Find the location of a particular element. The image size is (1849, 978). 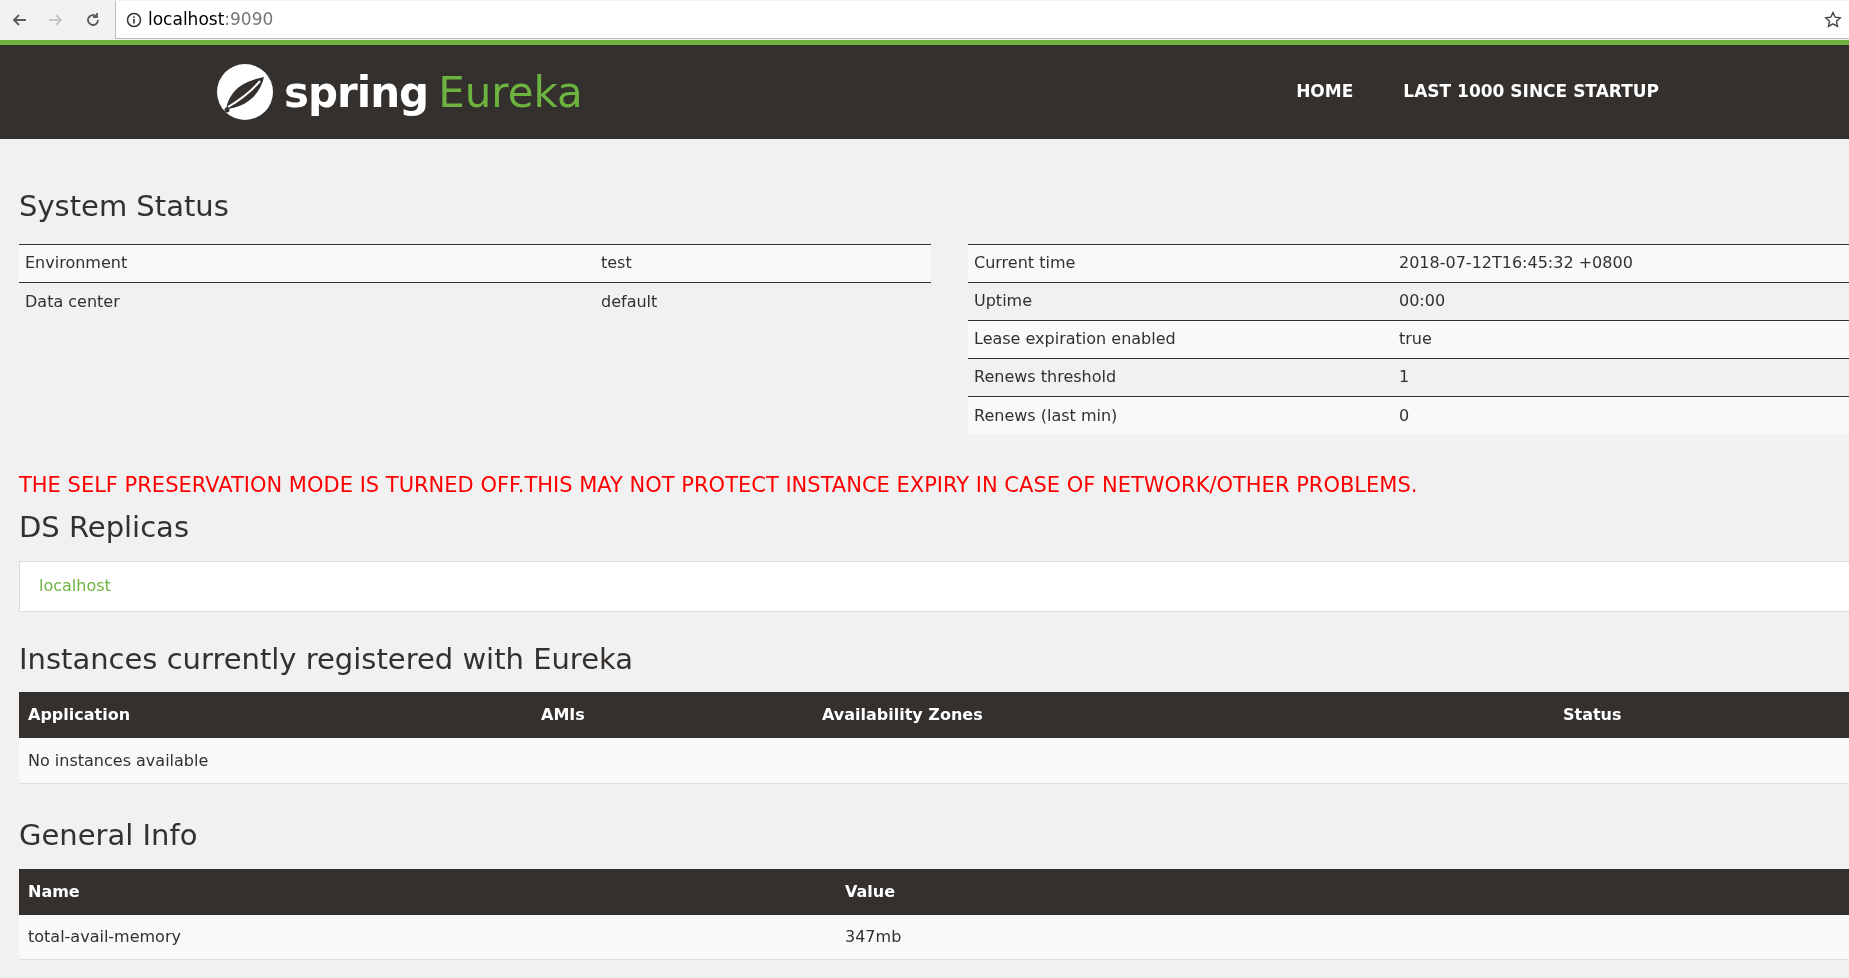

nav-link: HOME is located at coordinates (1325, 92).